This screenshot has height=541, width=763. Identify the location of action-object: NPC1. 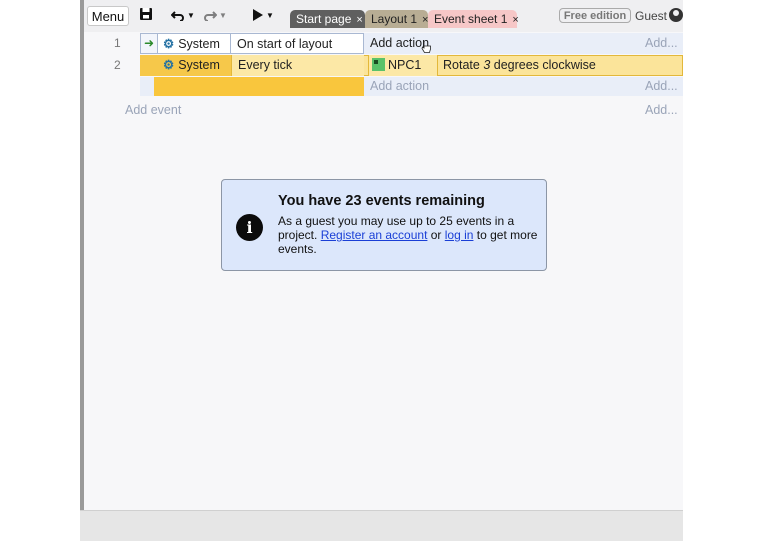
(403, 65).